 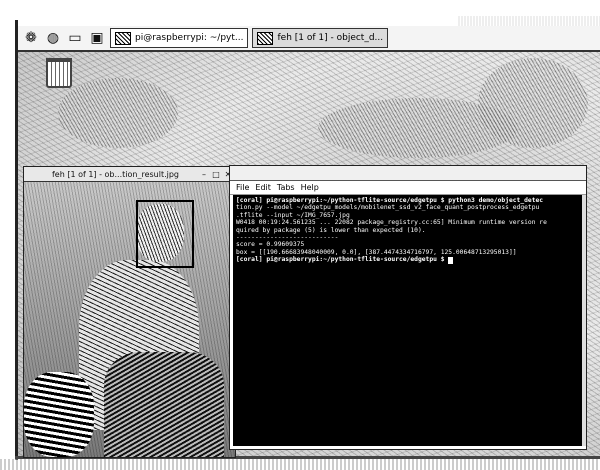 What do you see at coordinates (75, 38) in the screenshot?
I see `folder-icon: ▭` at bounding box center [75, 38].